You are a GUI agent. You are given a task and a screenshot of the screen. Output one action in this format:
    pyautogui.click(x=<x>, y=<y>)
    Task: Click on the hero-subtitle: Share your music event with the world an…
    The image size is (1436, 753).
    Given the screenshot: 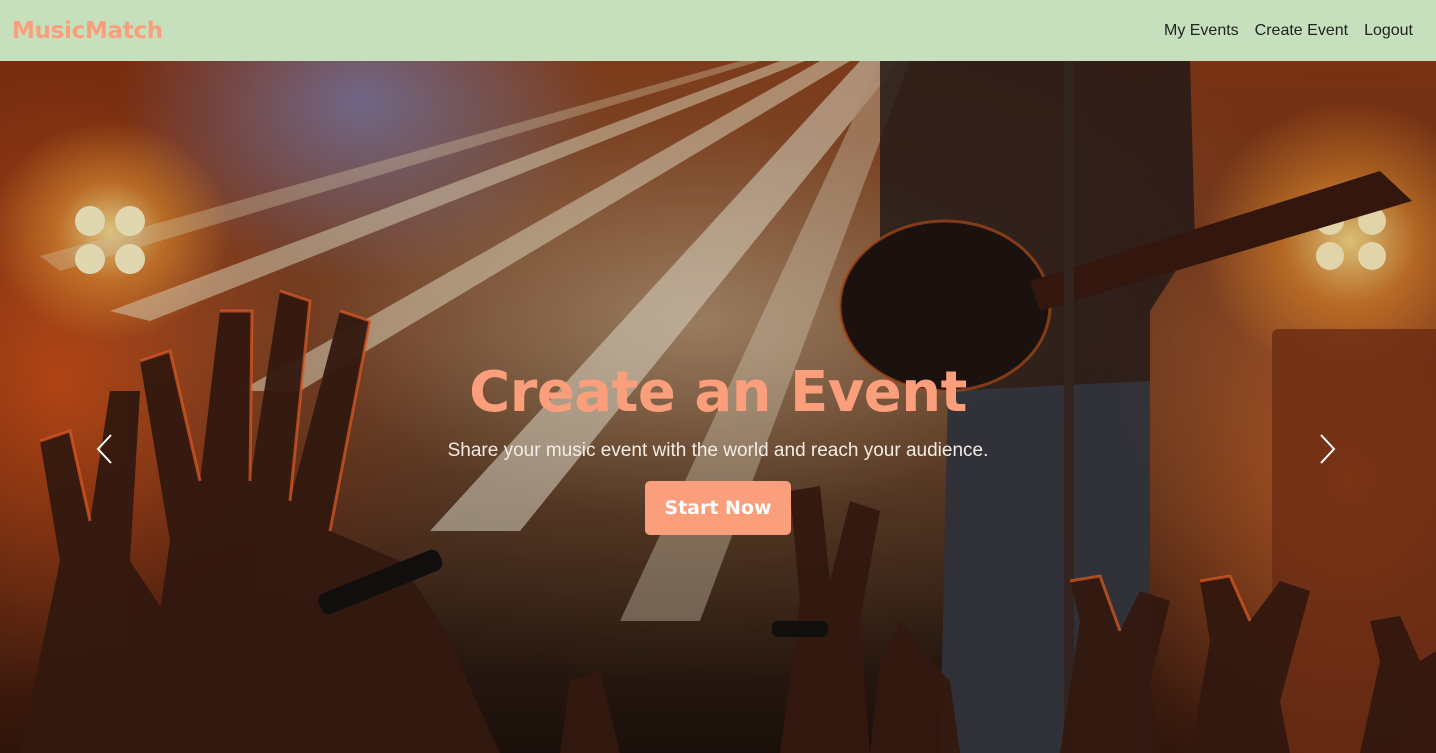 What is the action you would take?
    pyautogui.click(x=718, y=450)
    